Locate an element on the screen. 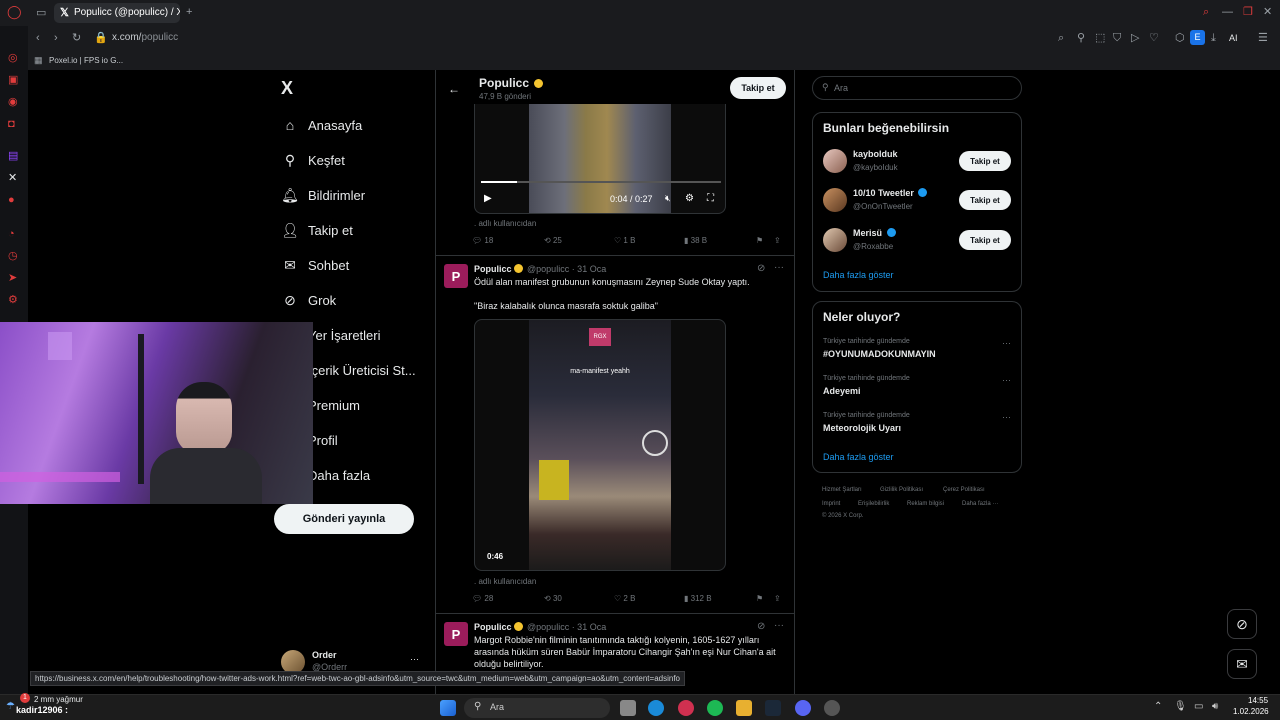 The height and width of the screenshot is (720, 1280). play-icon: ▷ is located at coordinates (1135, 38).